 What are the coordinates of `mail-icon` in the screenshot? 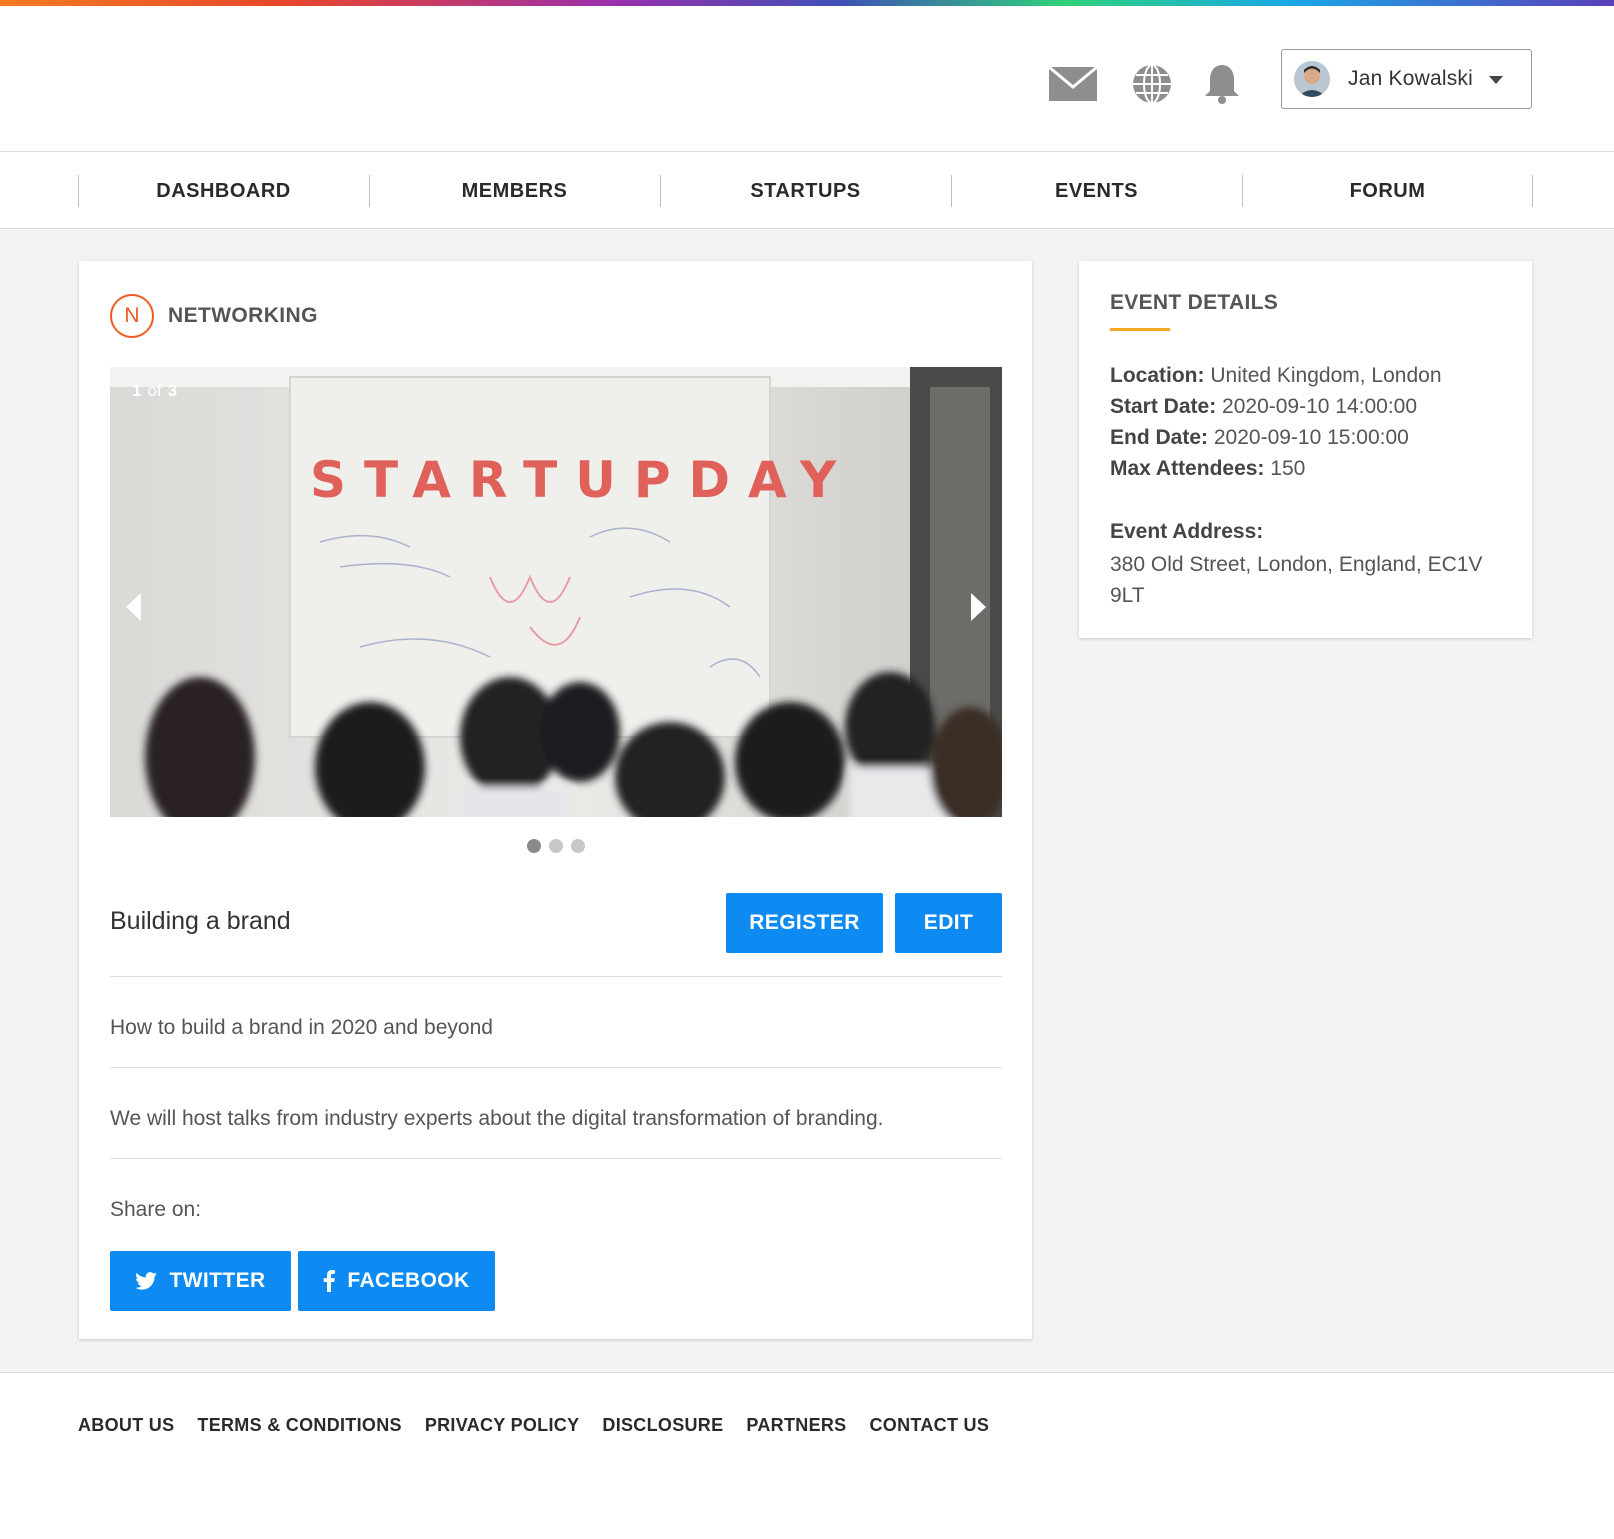 It's located at (1073, 84).